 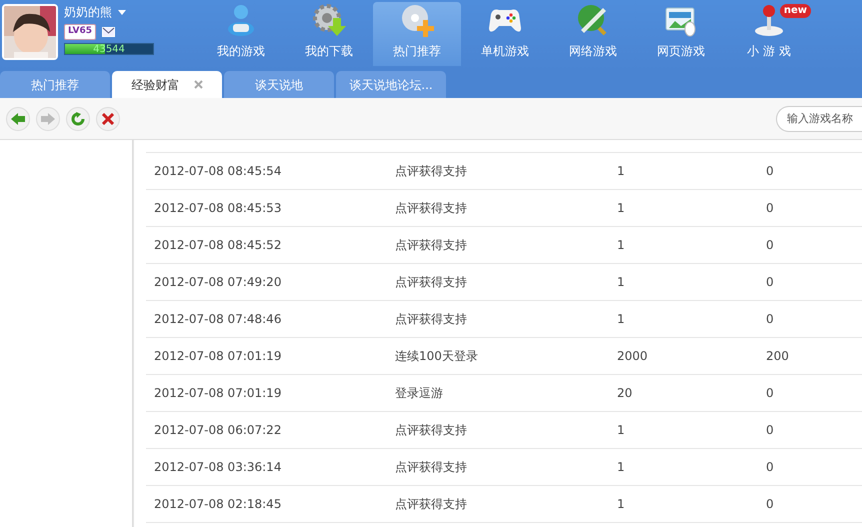 What do you see at coordinates (769, 34) in the screenshot?
I see `nav-tab: new 小 游 戏` at bounding box center [769, 34].